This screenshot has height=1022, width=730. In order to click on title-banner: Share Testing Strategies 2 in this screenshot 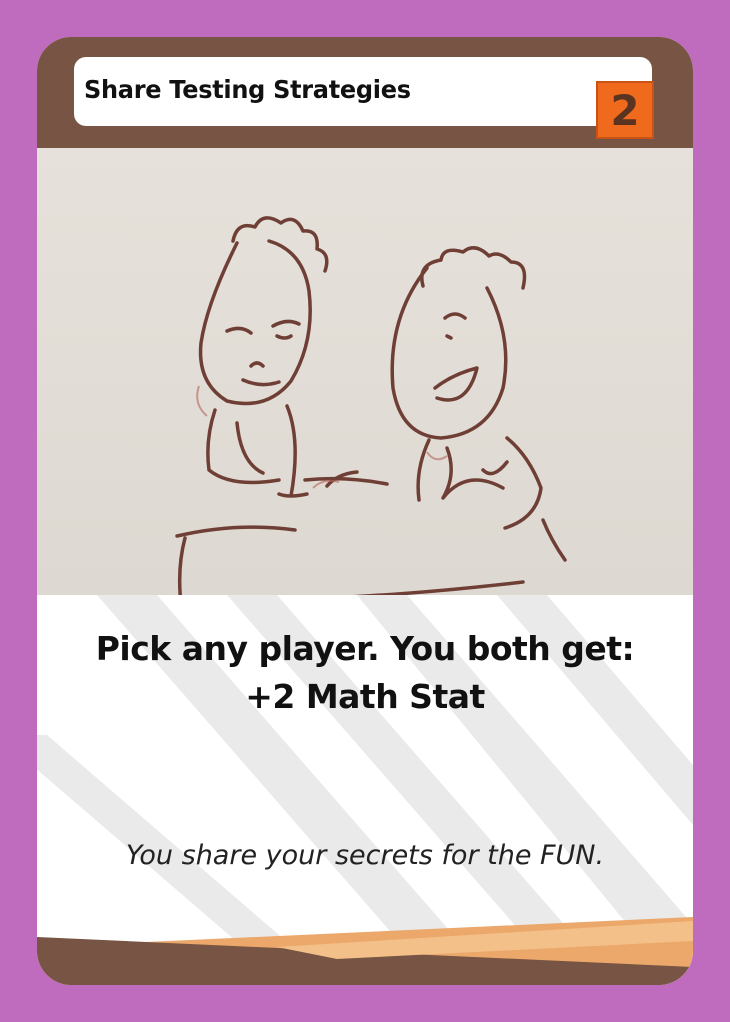, I will do `click(364, 98)`.